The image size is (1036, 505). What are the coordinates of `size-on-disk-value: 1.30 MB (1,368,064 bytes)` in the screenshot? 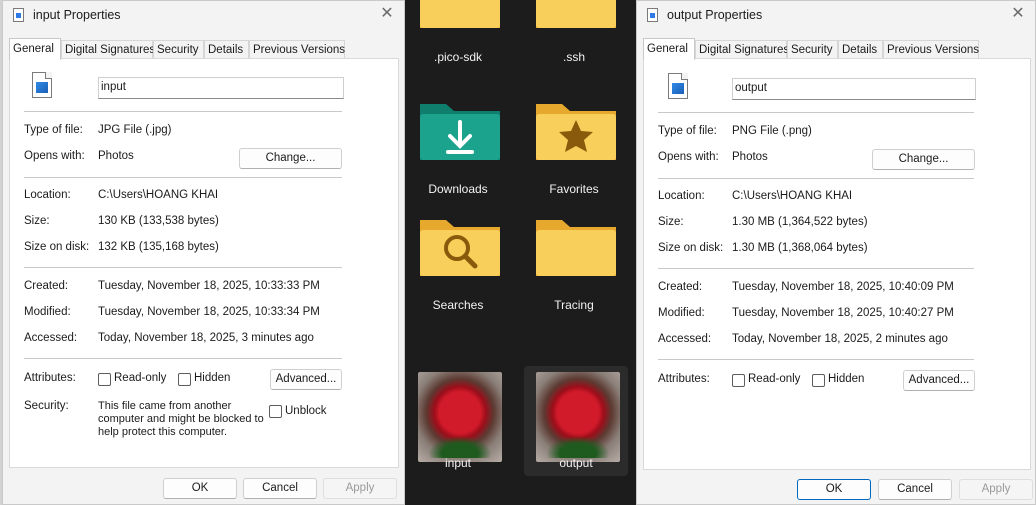 It's located at (800, 248).